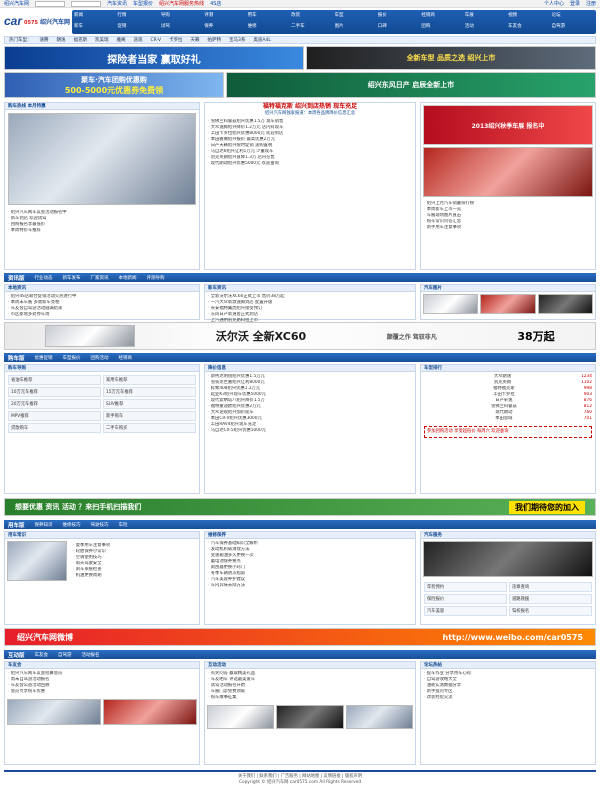 The height and width of the screenshot is (800, 600). What do you see at coordinates (195, 40) in the screenshot?
I see `hot-model-link: 天籁` at bounding box center [195, 40].